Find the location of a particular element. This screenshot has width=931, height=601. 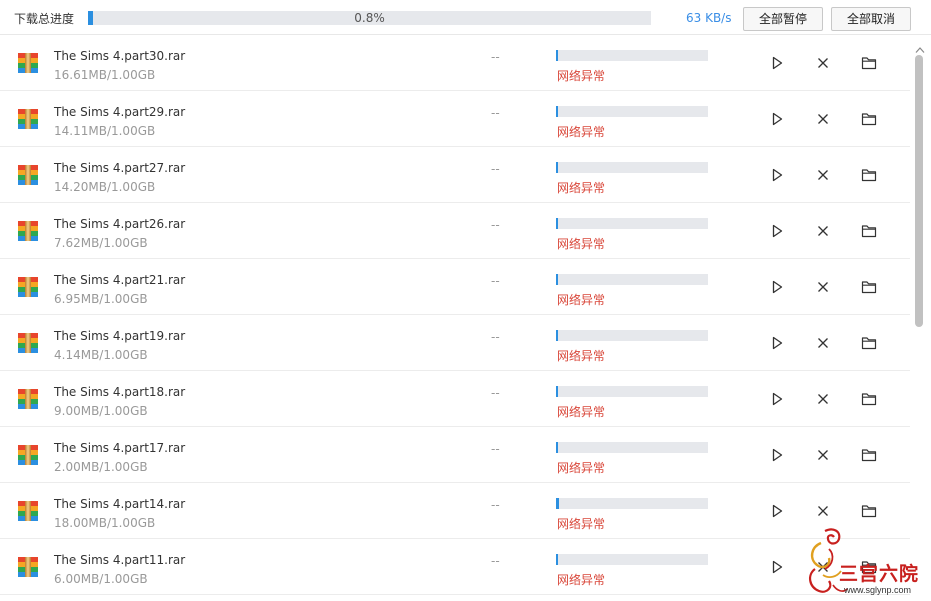

file-name: The Sims 4.part27.rar is located at coordinates (120, 168).